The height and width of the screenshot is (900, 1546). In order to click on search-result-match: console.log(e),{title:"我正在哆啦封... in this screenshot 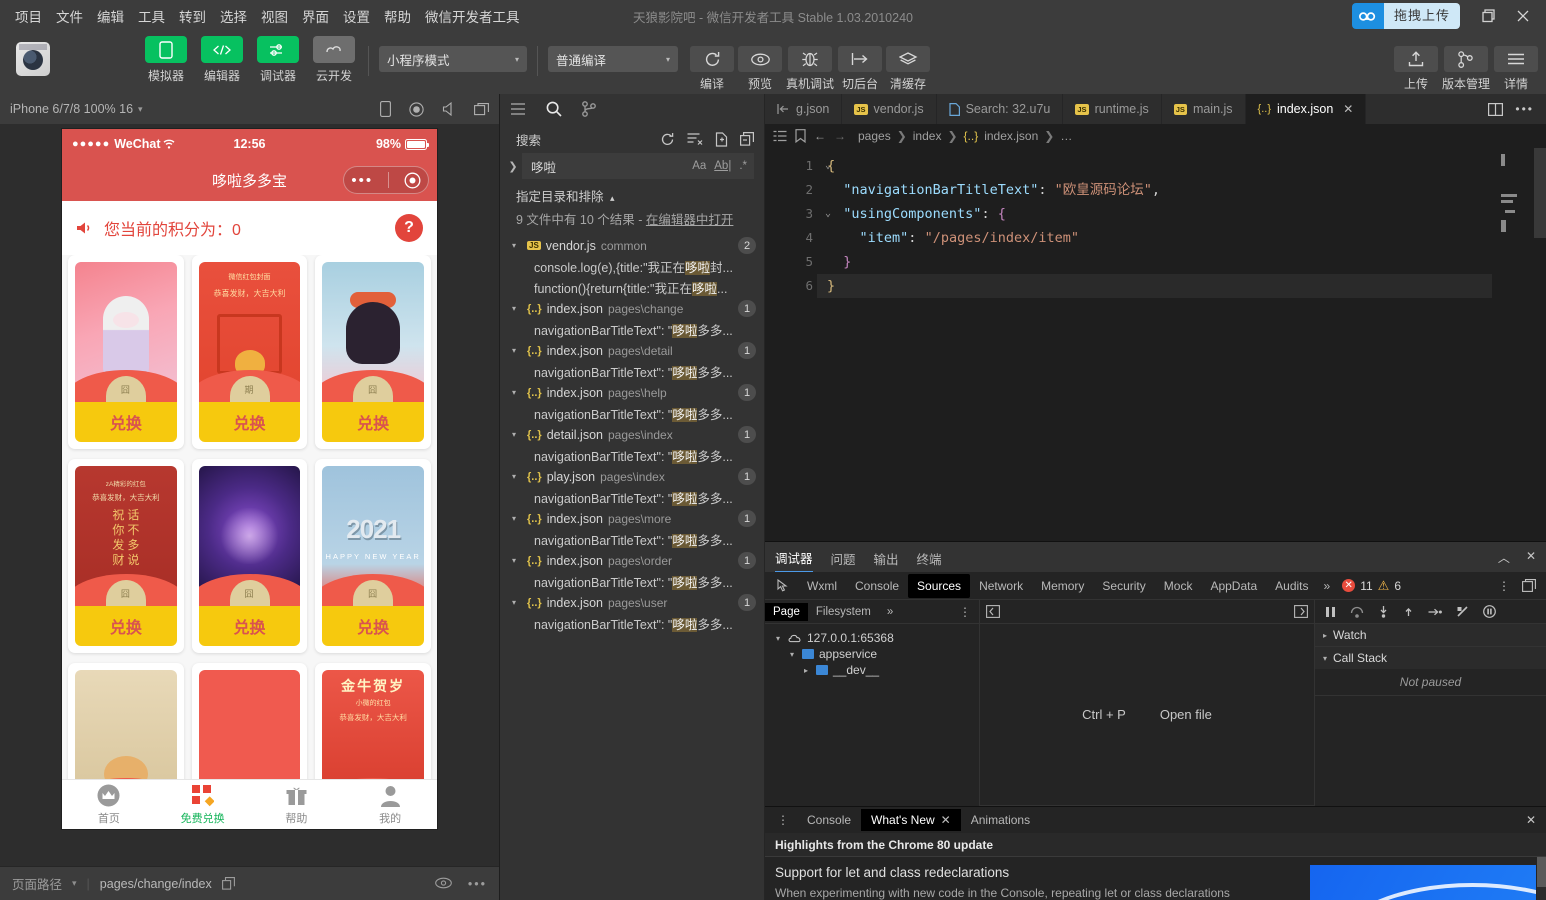, I will do `click(632, 266)`.